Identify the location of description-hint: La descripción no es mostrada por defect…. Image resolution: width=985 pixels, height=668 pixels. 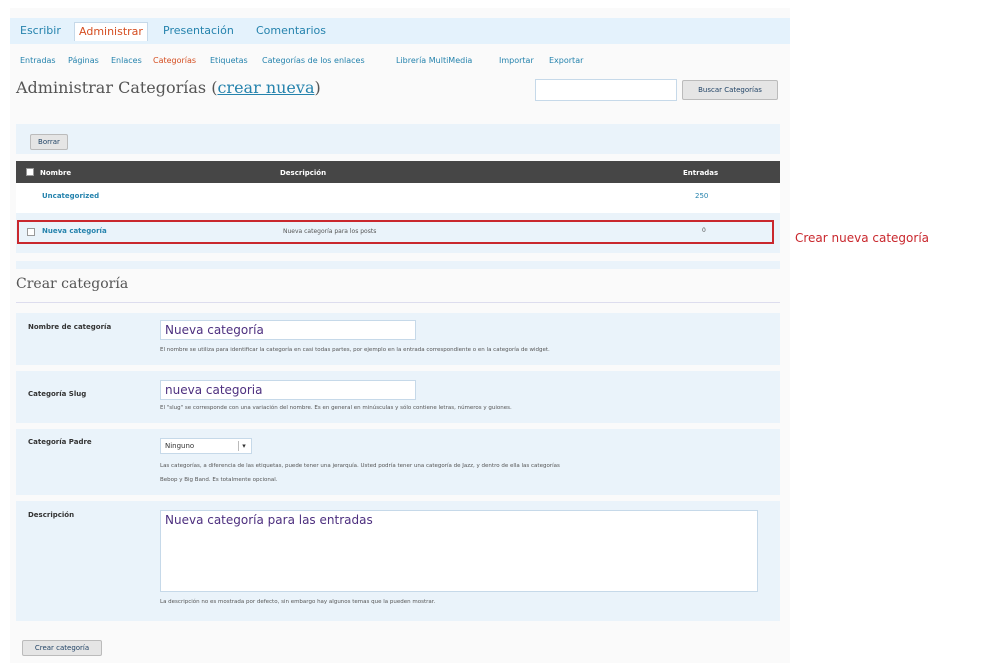
(298, 602).